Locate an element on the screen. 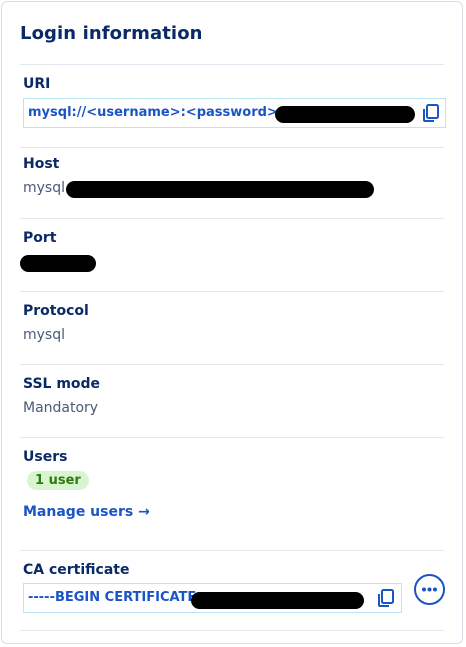 This screenshot has width=466, height=647. uri-value: mysql://<username>:<password>@ is located at coordinates (159, 112).